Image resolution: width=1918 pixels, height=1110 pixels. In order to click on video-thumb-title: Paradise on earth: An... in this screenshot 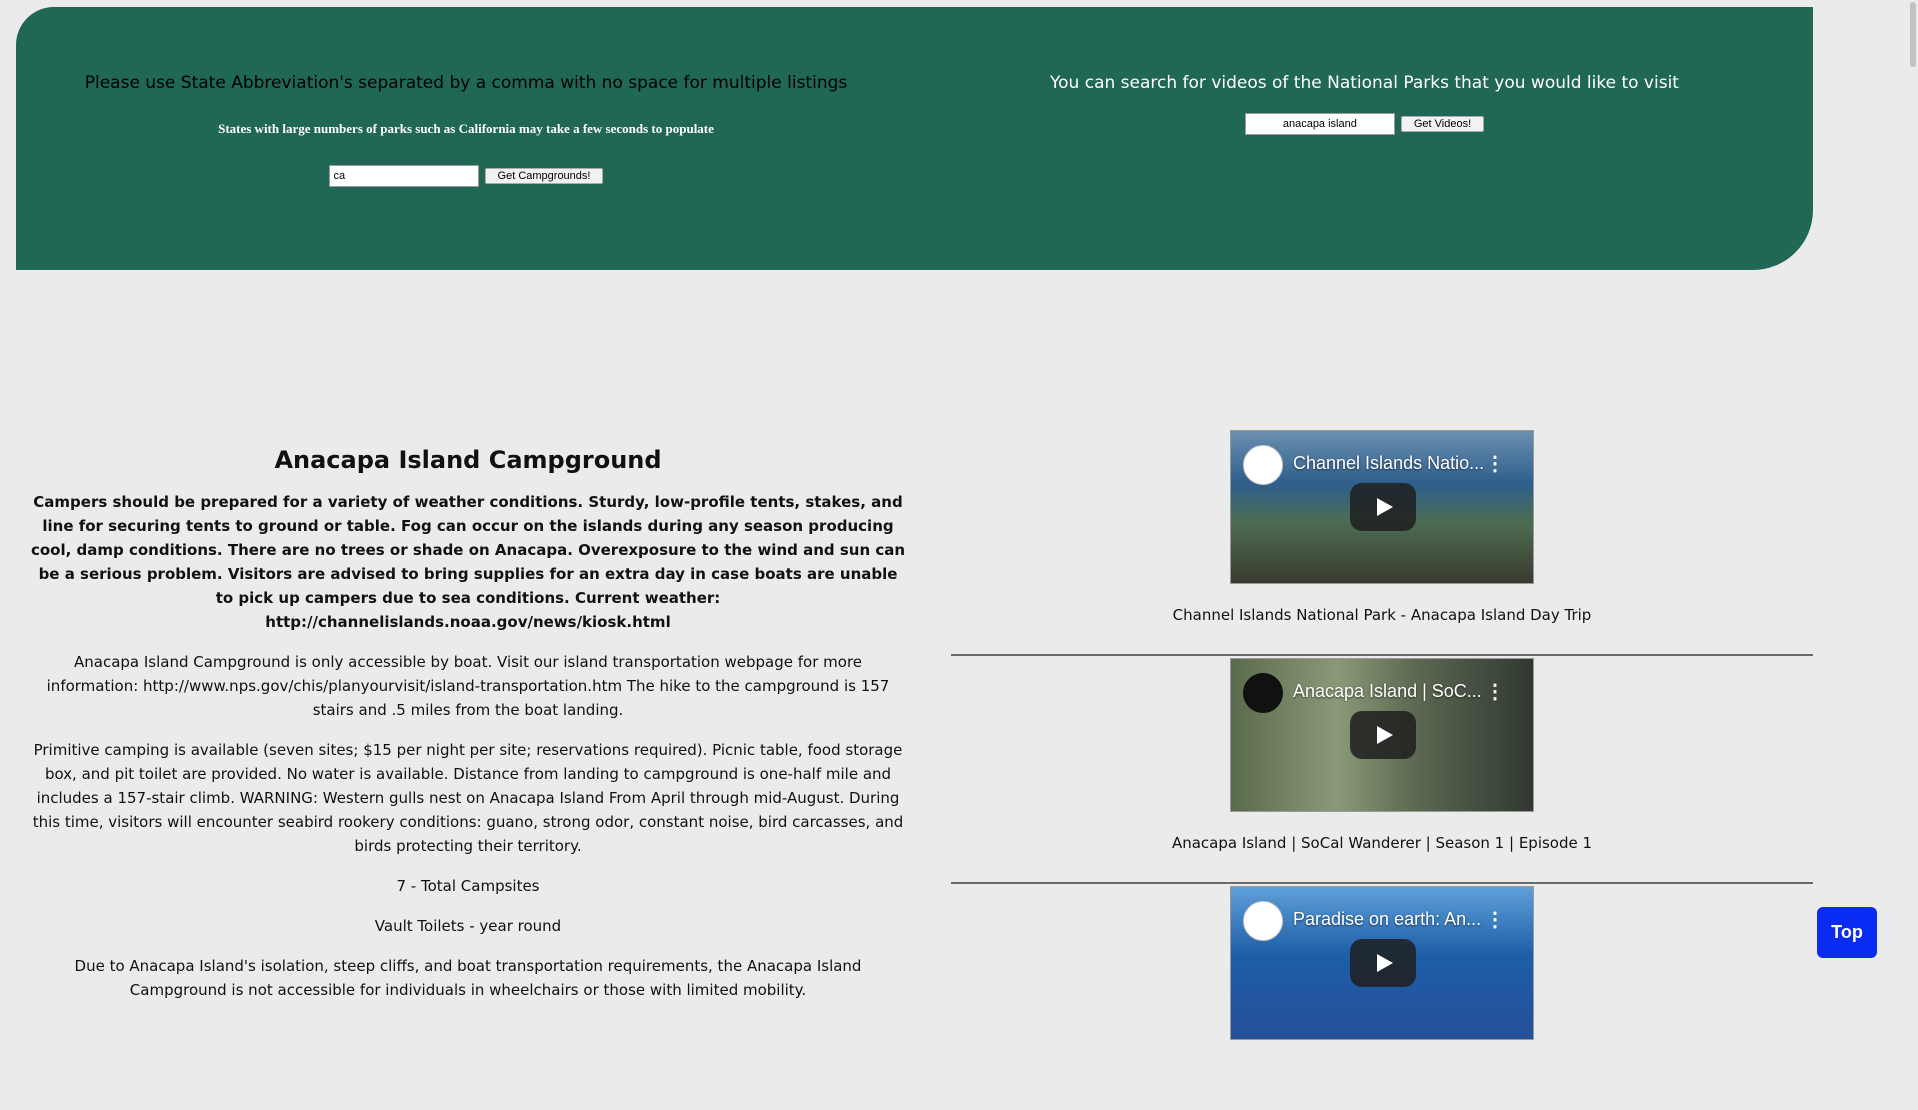, I will do `click(1387, 919)`.